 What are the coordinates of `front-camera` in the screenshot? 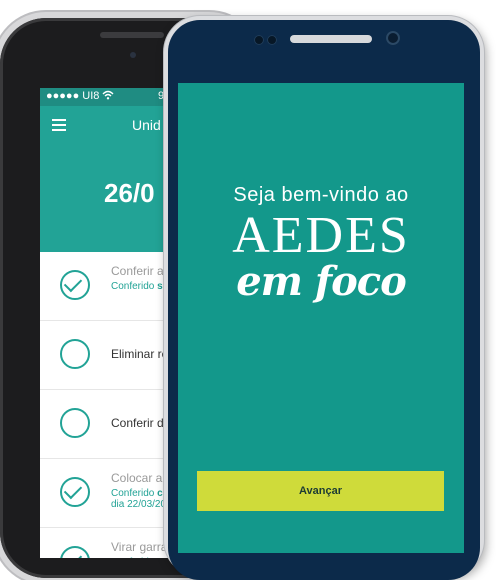 It's located at (393, 38).